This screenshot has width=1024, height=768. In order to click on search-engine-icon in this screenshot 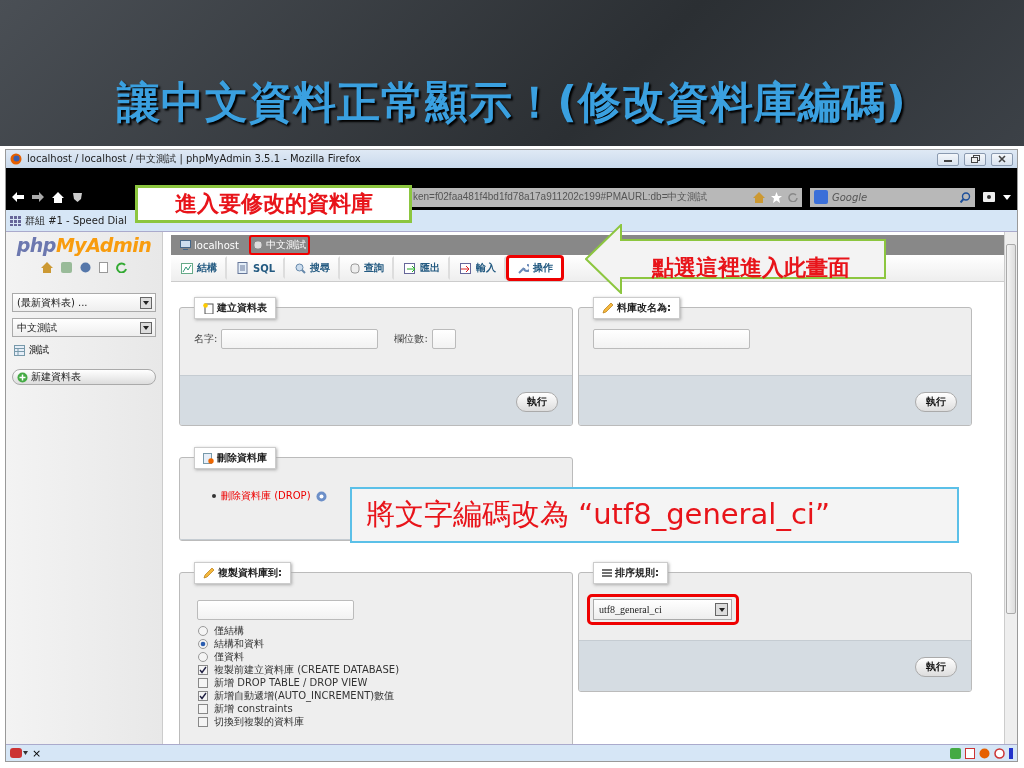, I will do `click(821, 197)`.